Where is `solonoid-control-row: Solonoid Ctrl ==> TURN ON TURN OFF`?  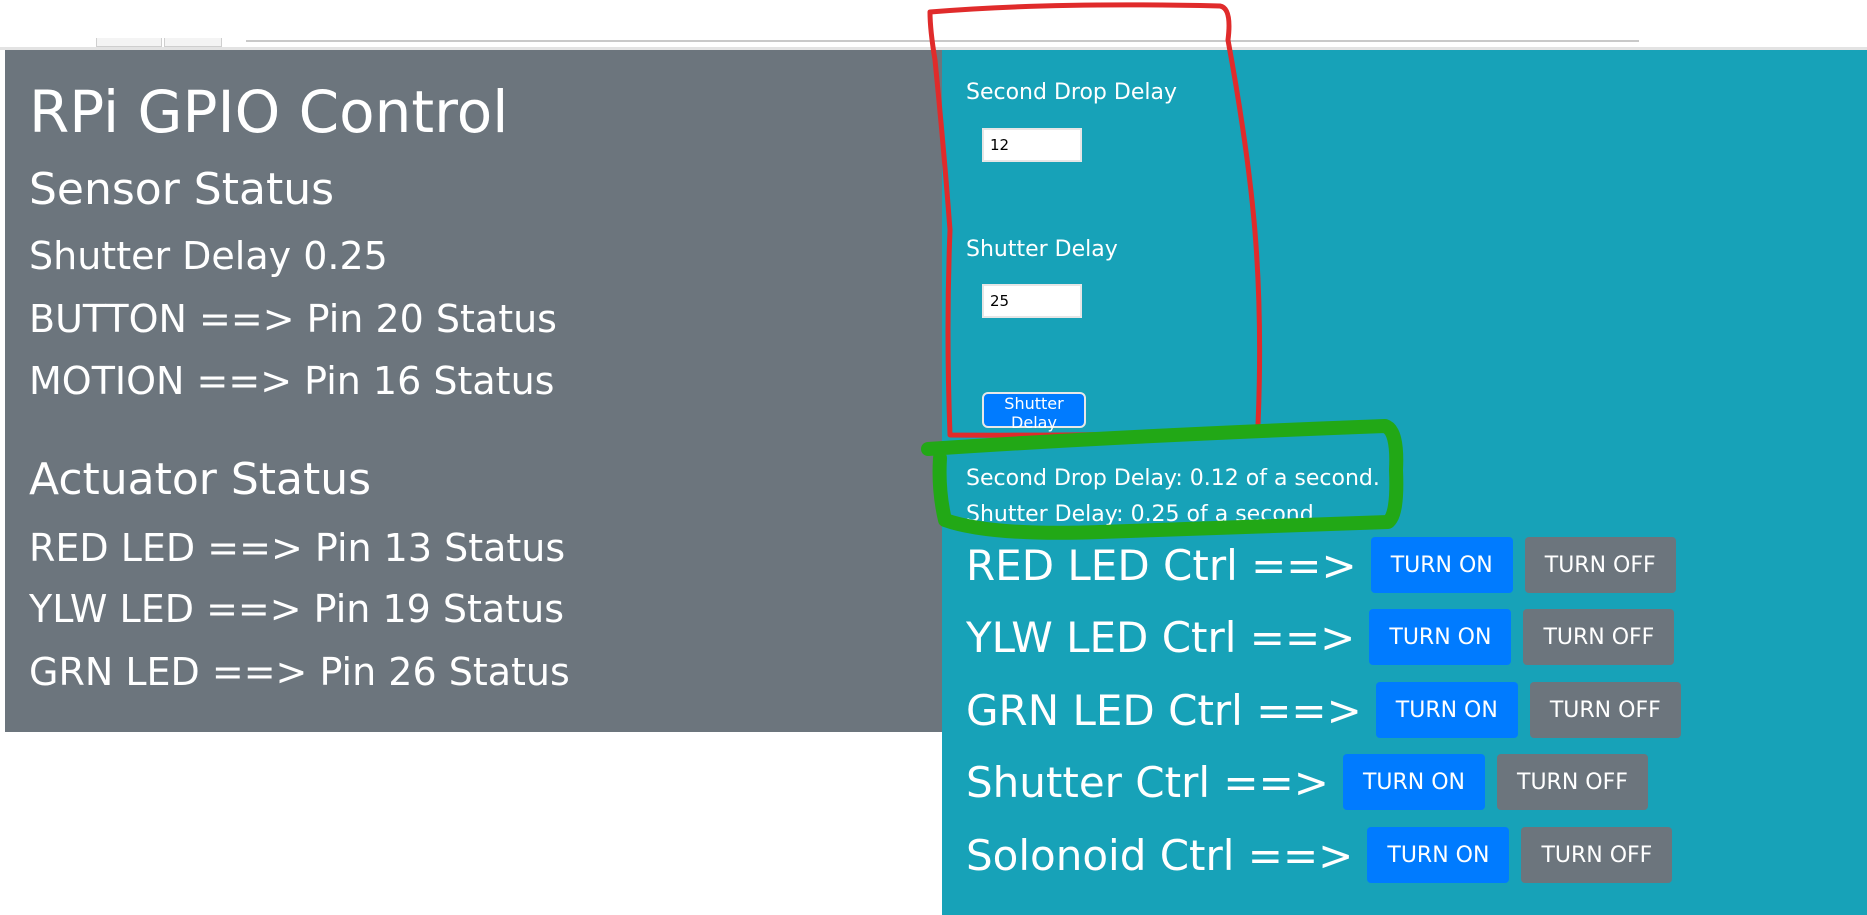 solonoid-control-row: Solonoid Ctrl ==> TURN ON TURN OFF is located at coordinates (1319, 855).